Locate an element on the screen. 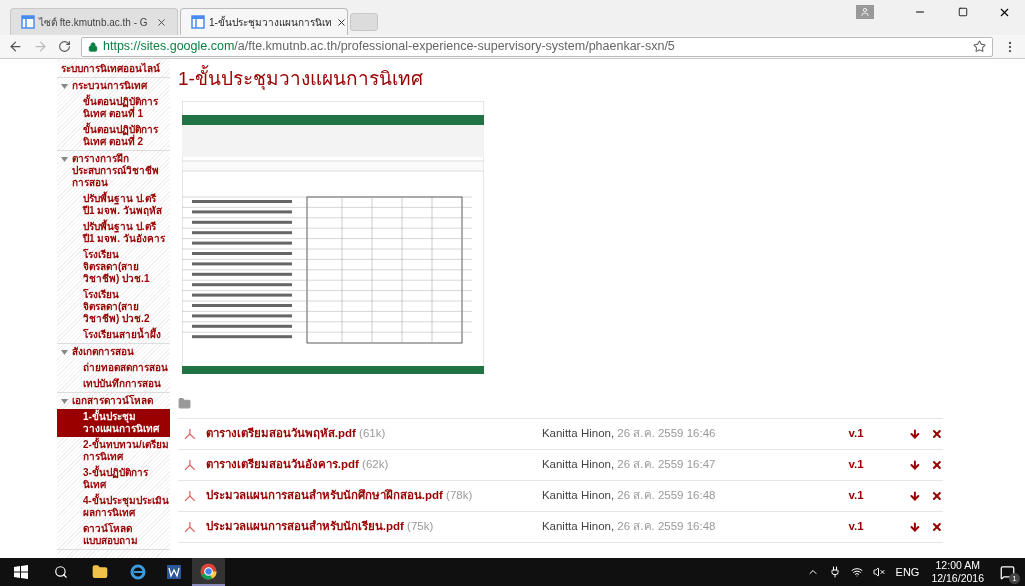  clock: 12:00 AM 12/16/2016 is located at coordinates (957, 572).